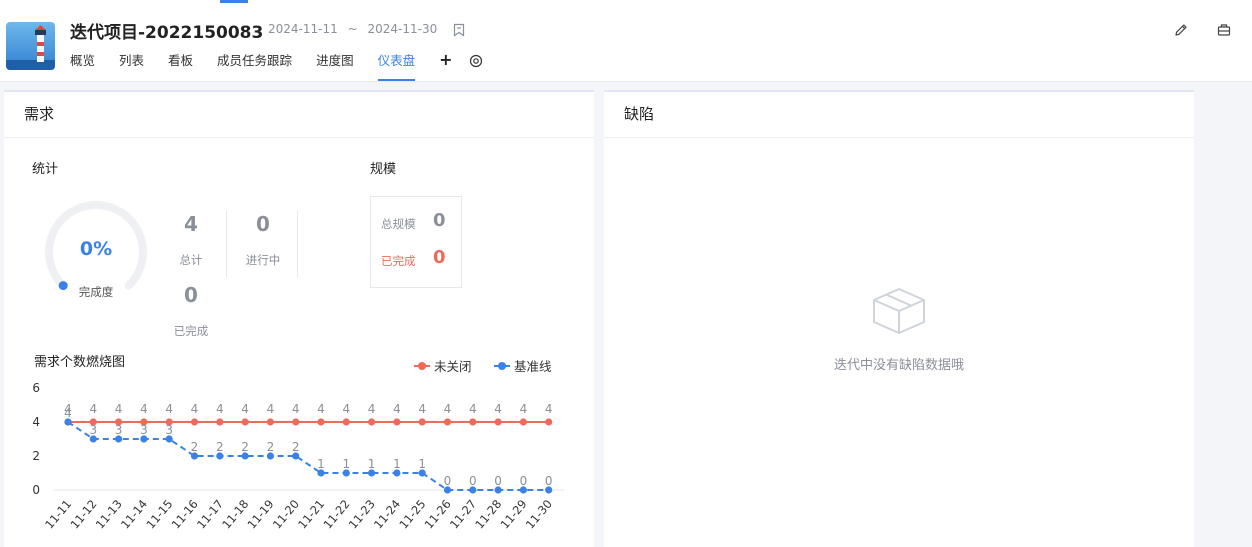  Describe the element at coordinates (180, 67) in the screenshot. I see `tab-board: 看板` at that location.